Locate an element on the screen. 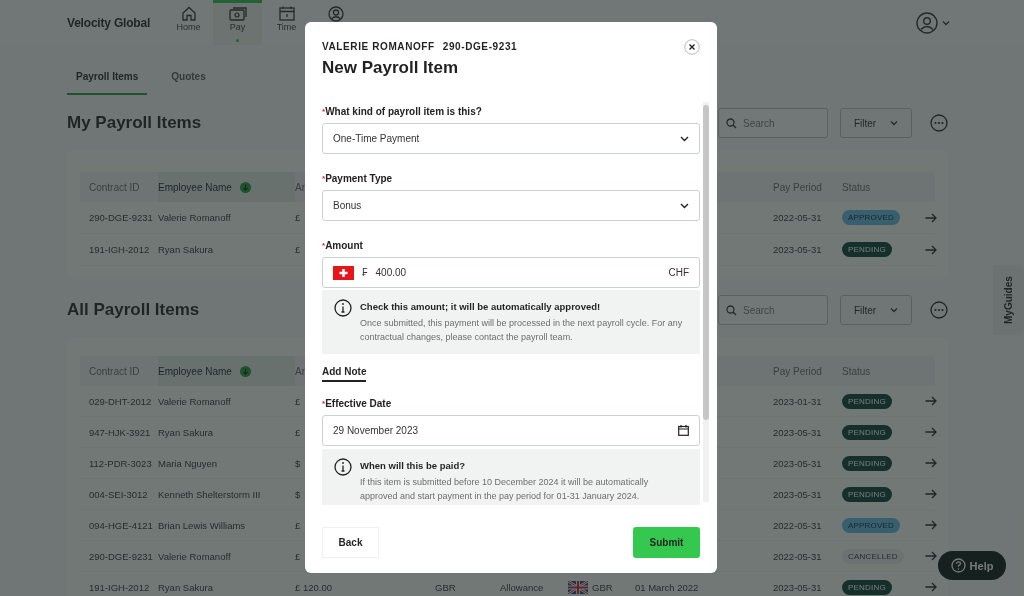 This screenshot has height=596, width=1024. table-cell: 094-HGE-4121 is located at coordinates (121, 525).